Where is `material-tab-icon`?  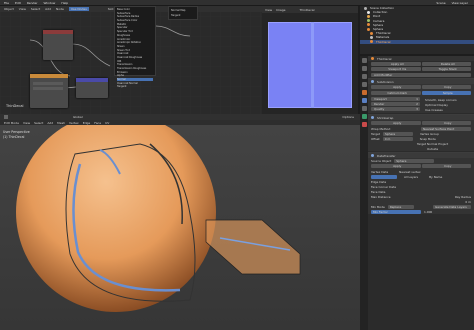 material-tab-icon is located at coordinates (364, 124).